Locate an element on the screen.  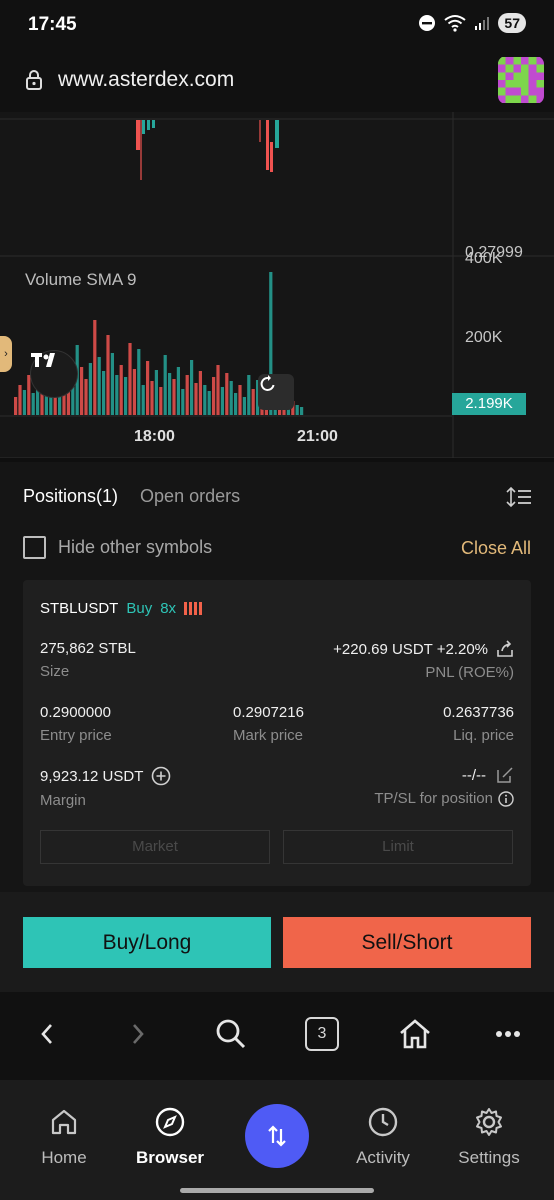
compass-icon is located at coordinates (170, 1122).